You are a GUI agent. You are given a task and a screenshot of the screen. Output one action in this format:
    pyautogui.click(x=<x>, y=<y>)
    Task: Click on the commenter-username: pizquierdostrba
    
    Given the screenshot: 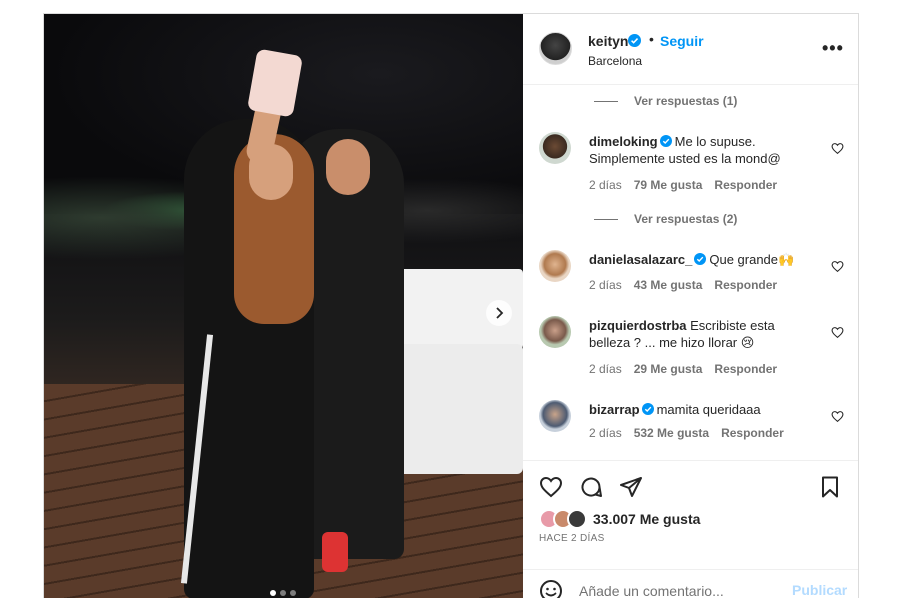 What is the action you would take?
    pyautogui.click(x=638, y=325)
    